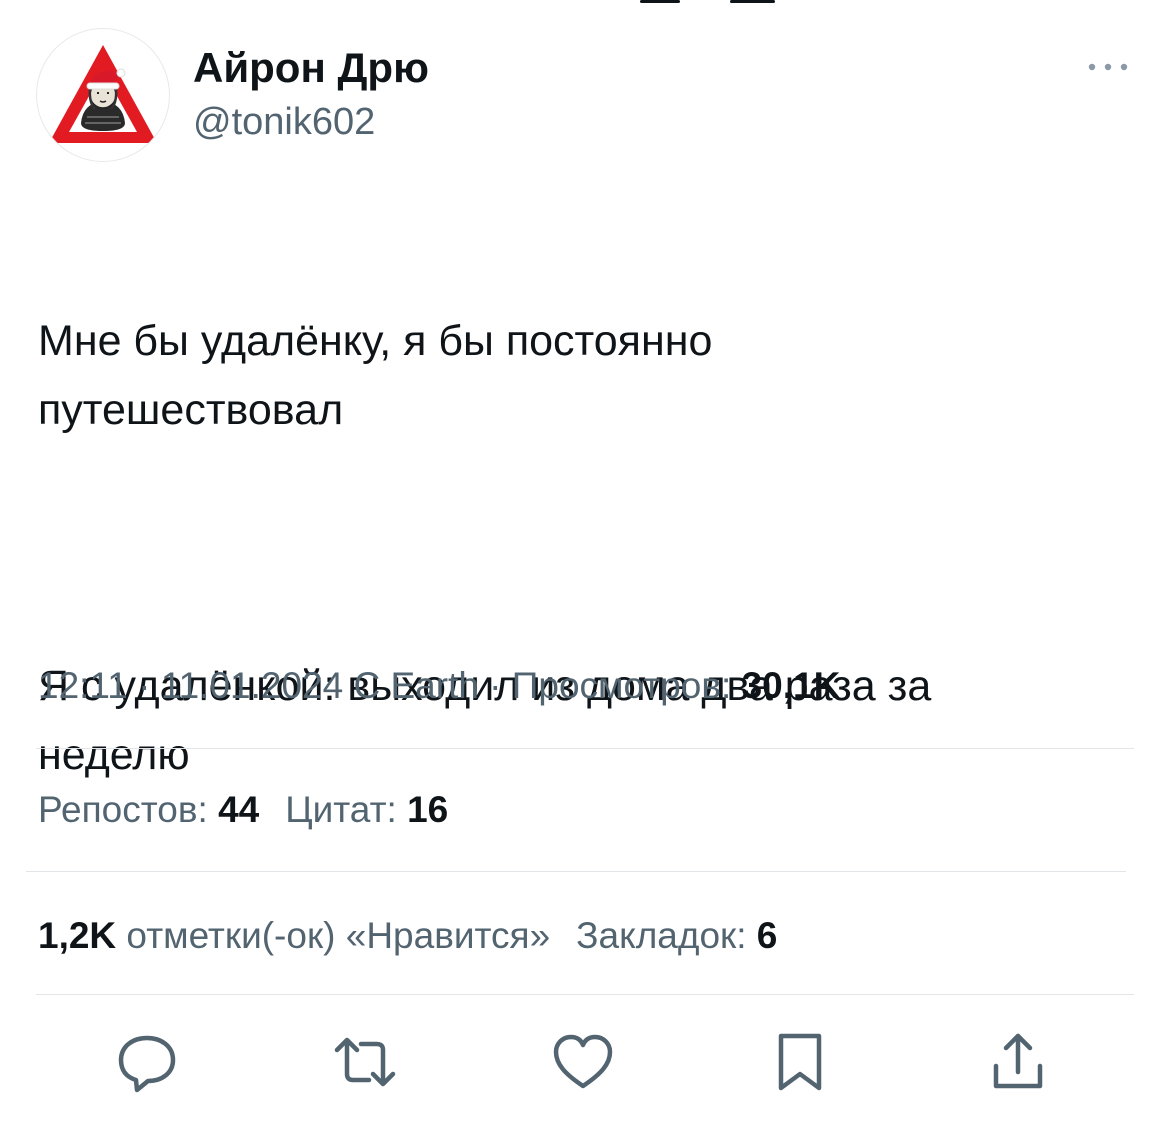  I want to click on quotes-count: 16, so click(428, 809).